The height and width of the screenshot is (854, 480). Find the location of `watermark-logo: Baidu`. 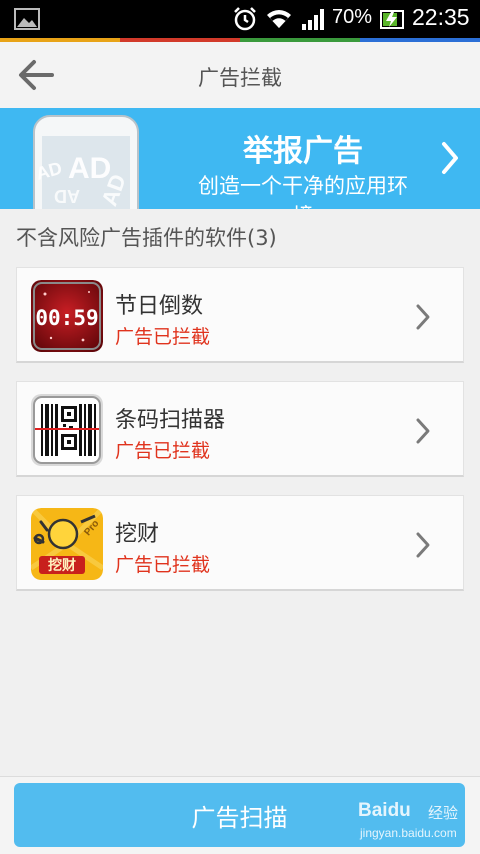

watermark-logo: Baidu is located at coordinates (384, 810).